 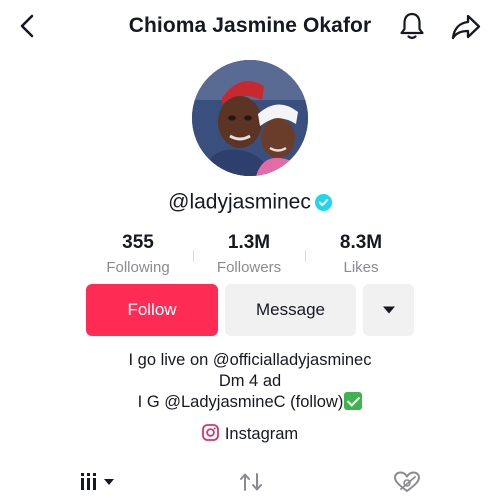 I want to click on bell-icon, so click(x=412, y=26).